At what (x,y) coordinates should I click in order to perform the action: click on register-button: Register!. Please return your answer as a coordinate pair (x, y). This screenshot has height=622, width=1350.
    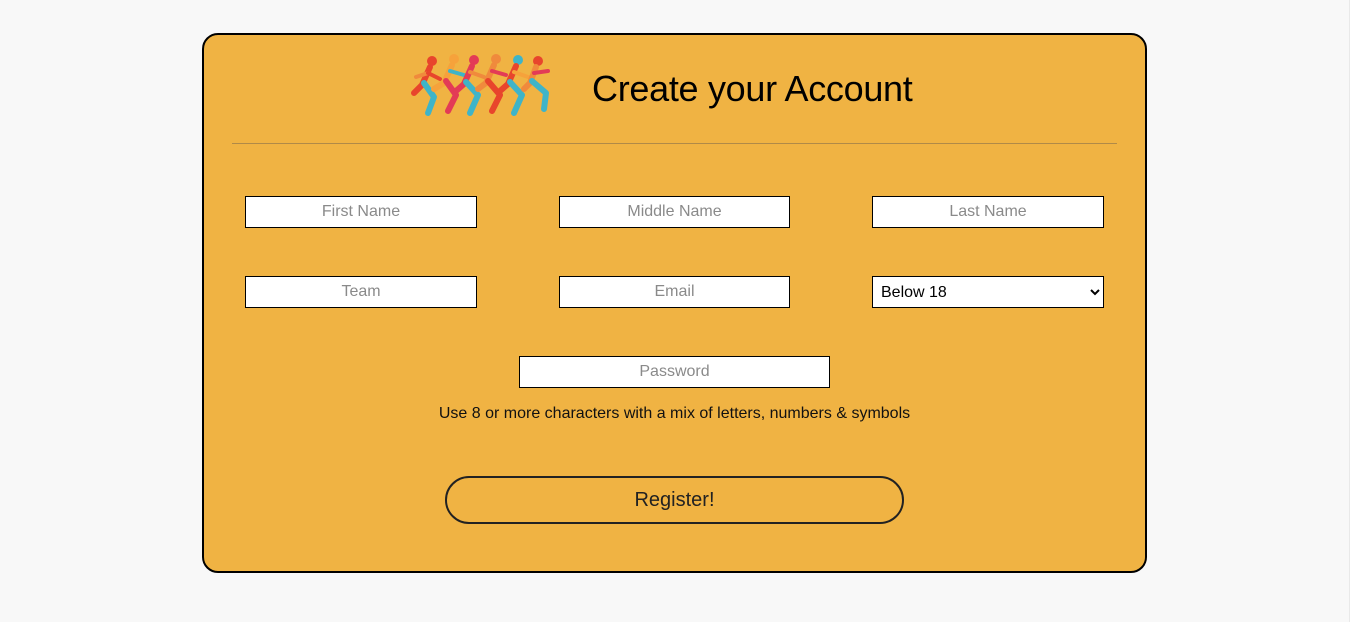
    Looking at the image, I should click on (674, 500).